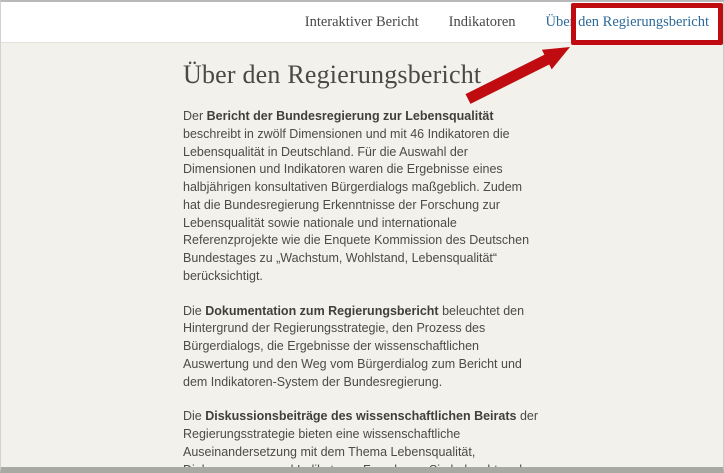  I want to click on nav-item-ueber-den-regierungsbericht: Über den Regierungsbericht, so click(627, 22).